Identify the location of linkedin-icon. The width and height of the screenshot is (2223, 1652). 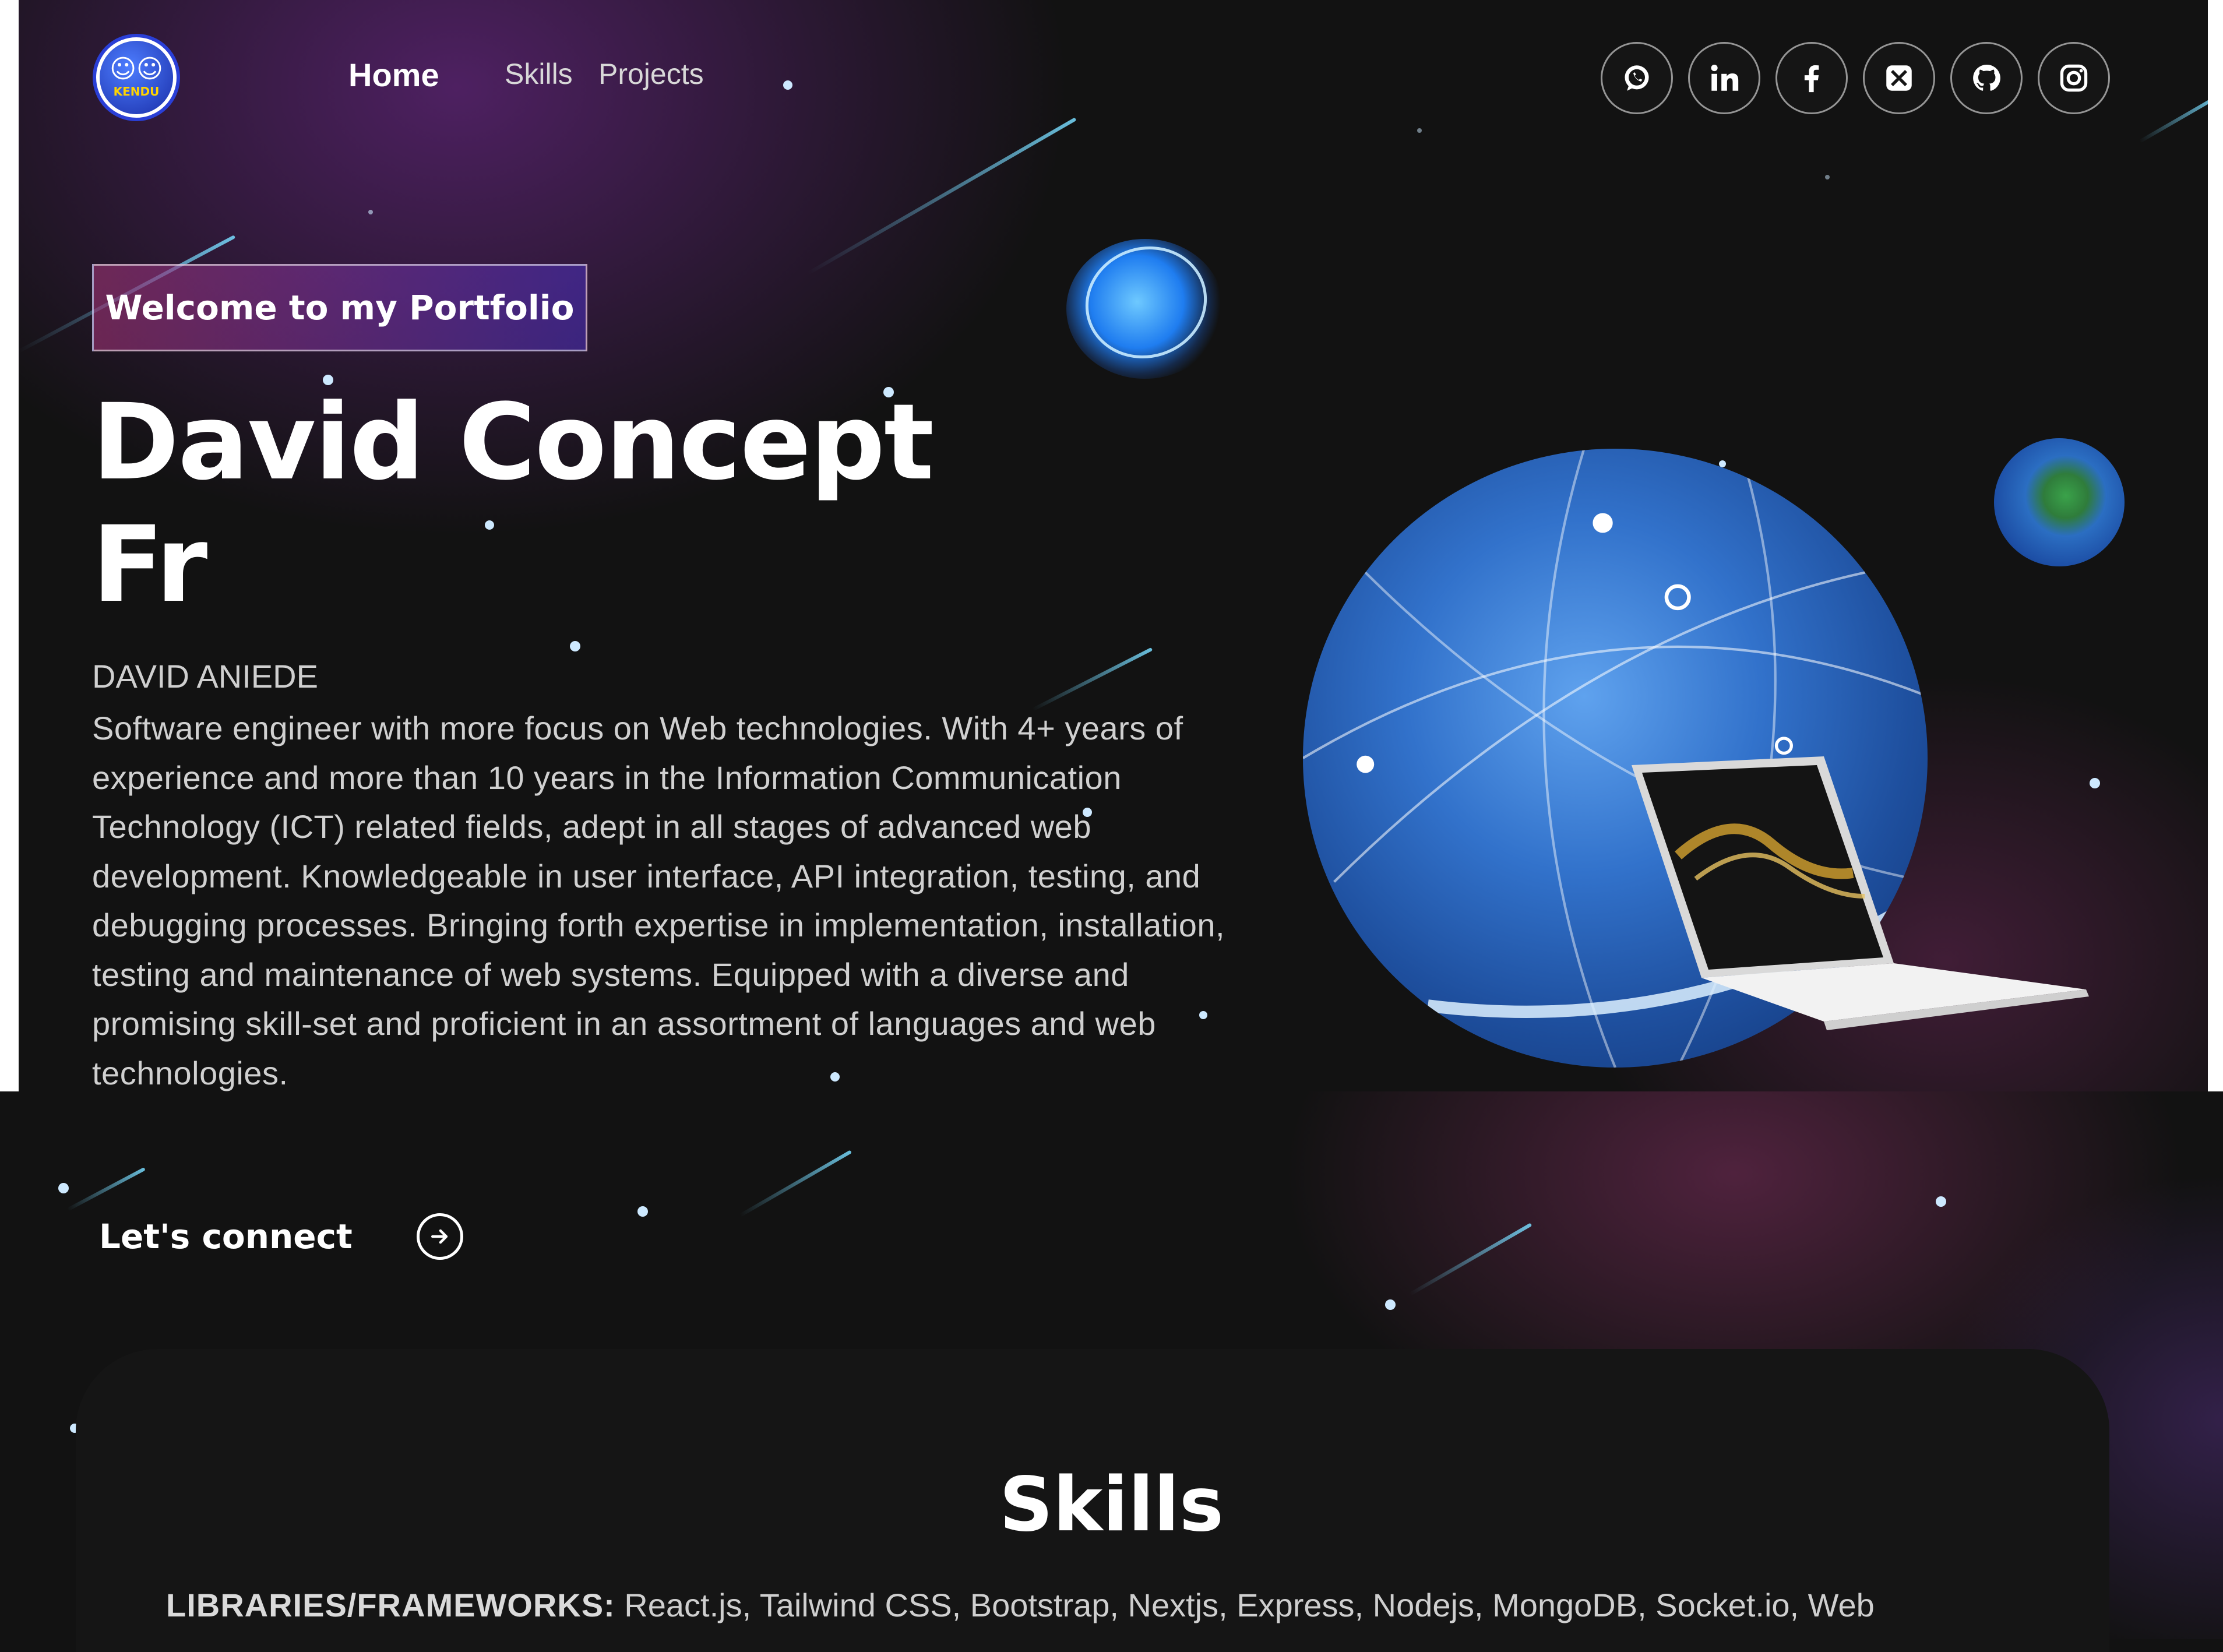
(1725, 78).